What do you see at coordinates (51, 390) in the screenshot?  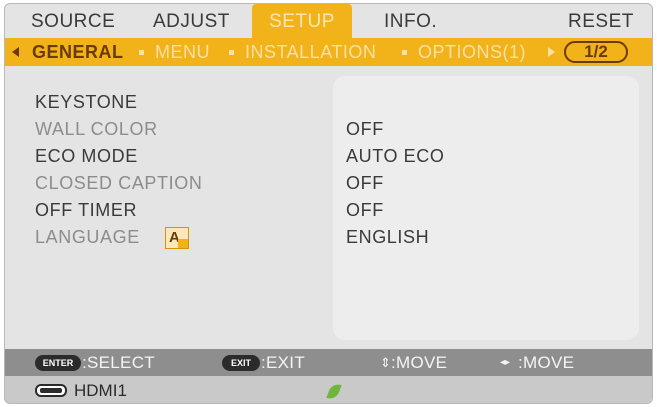 I see `hdmi-connector-icon` at bounding box center [51, 390].